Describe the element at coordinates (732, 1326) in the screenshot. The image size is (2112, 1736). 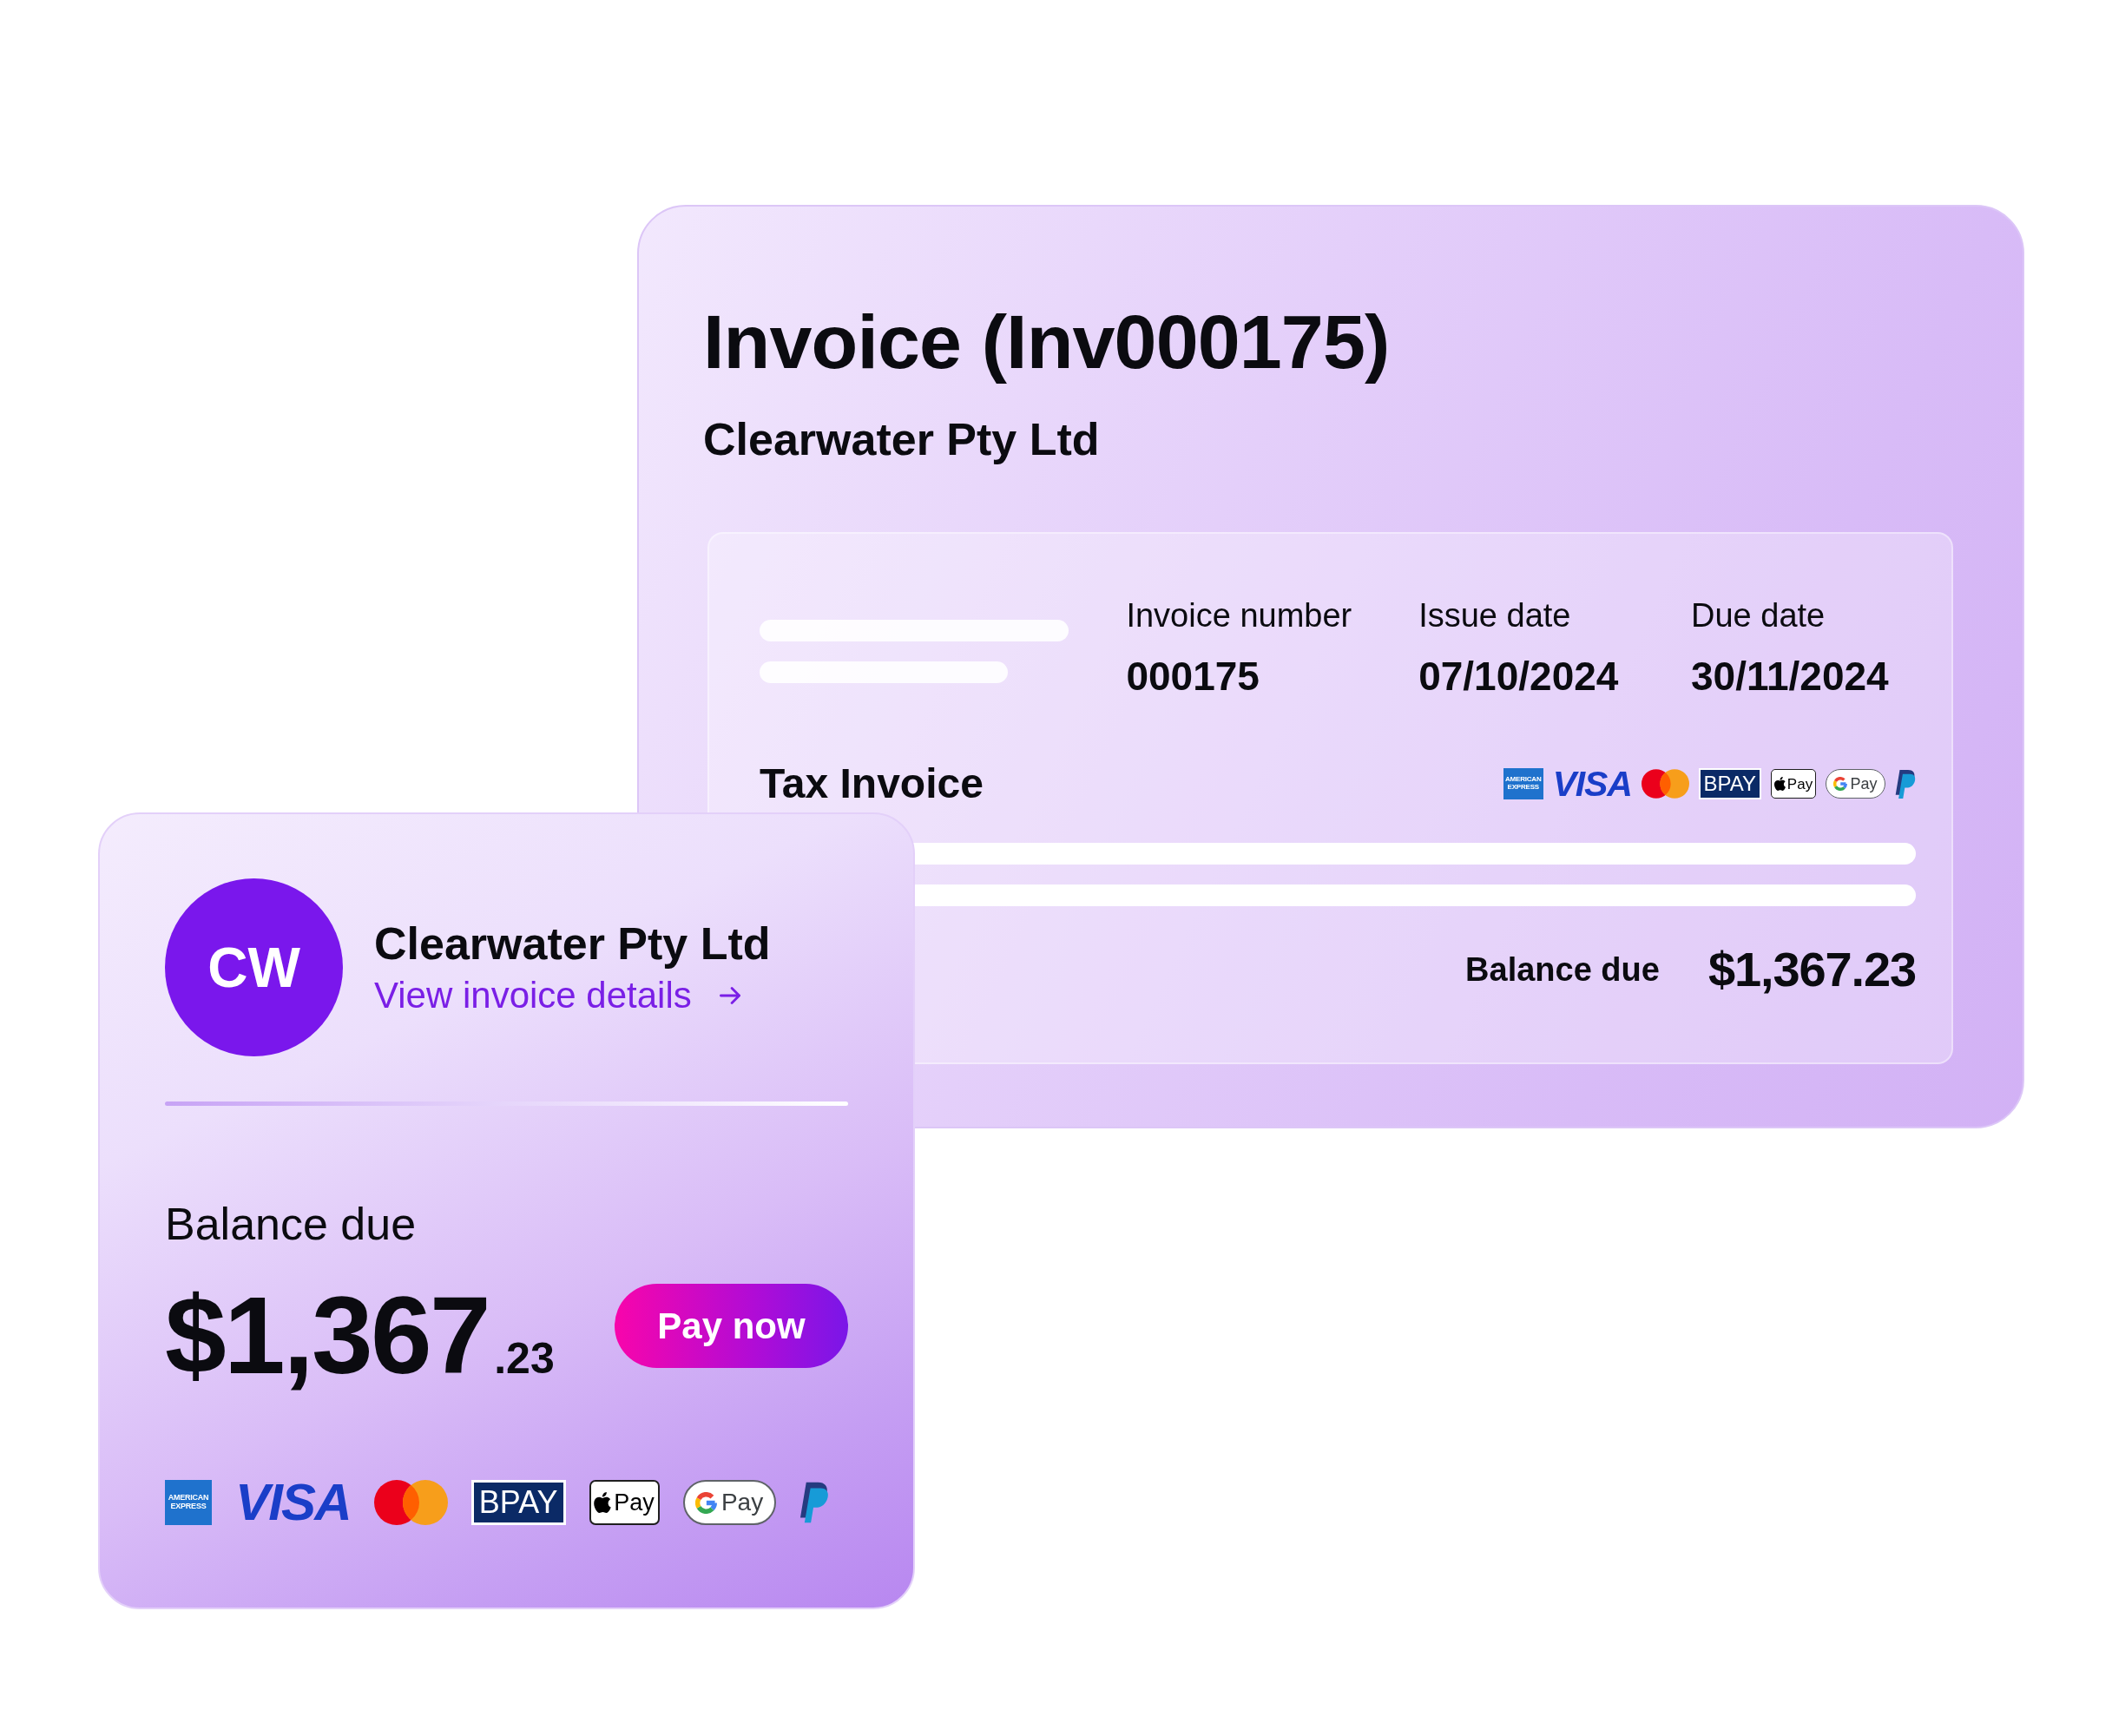
I see `pay-now-button: Pay now` at that location.